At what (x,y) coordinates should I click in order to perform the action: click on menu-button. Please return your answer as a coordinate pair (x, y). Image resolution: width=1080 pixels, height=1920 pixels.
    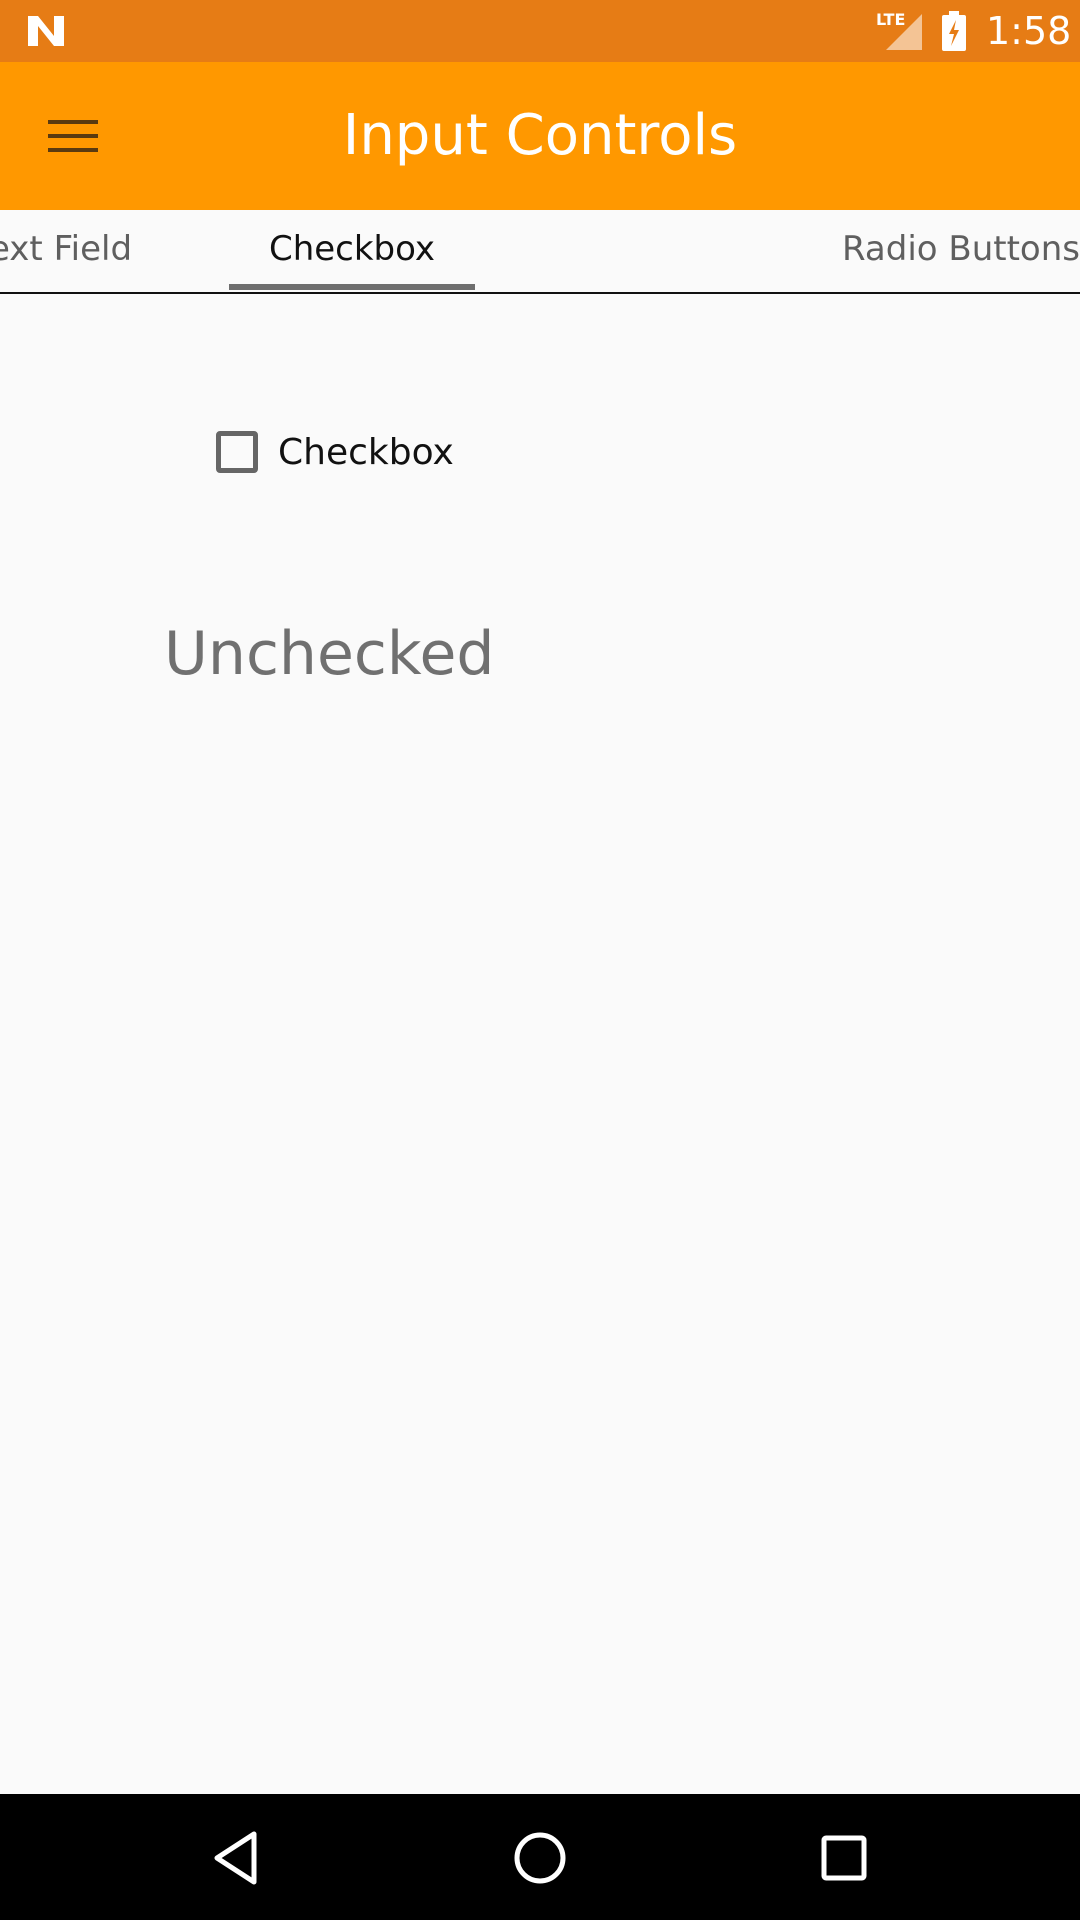
    Looking at the image, I should click on (73, 136).